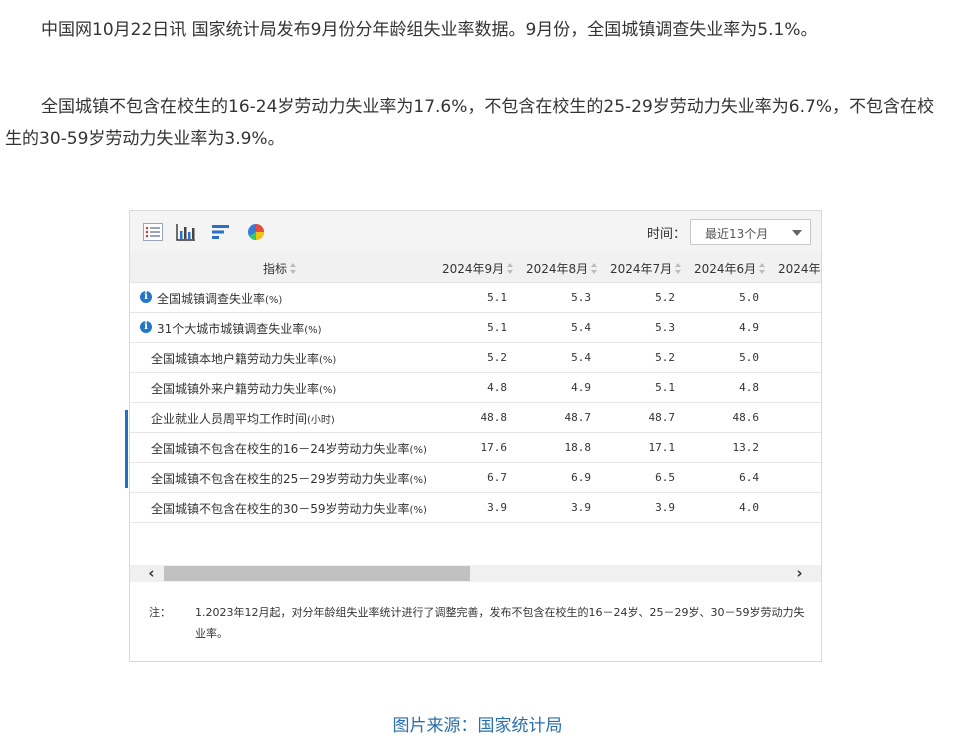 The width and height of the screenshot is (960, 747). What do you see at coordinates (475, 232) in the screenshot?
I see `widget-toolbar: 时间： 最近13个月` at bounding box center [475, 232].